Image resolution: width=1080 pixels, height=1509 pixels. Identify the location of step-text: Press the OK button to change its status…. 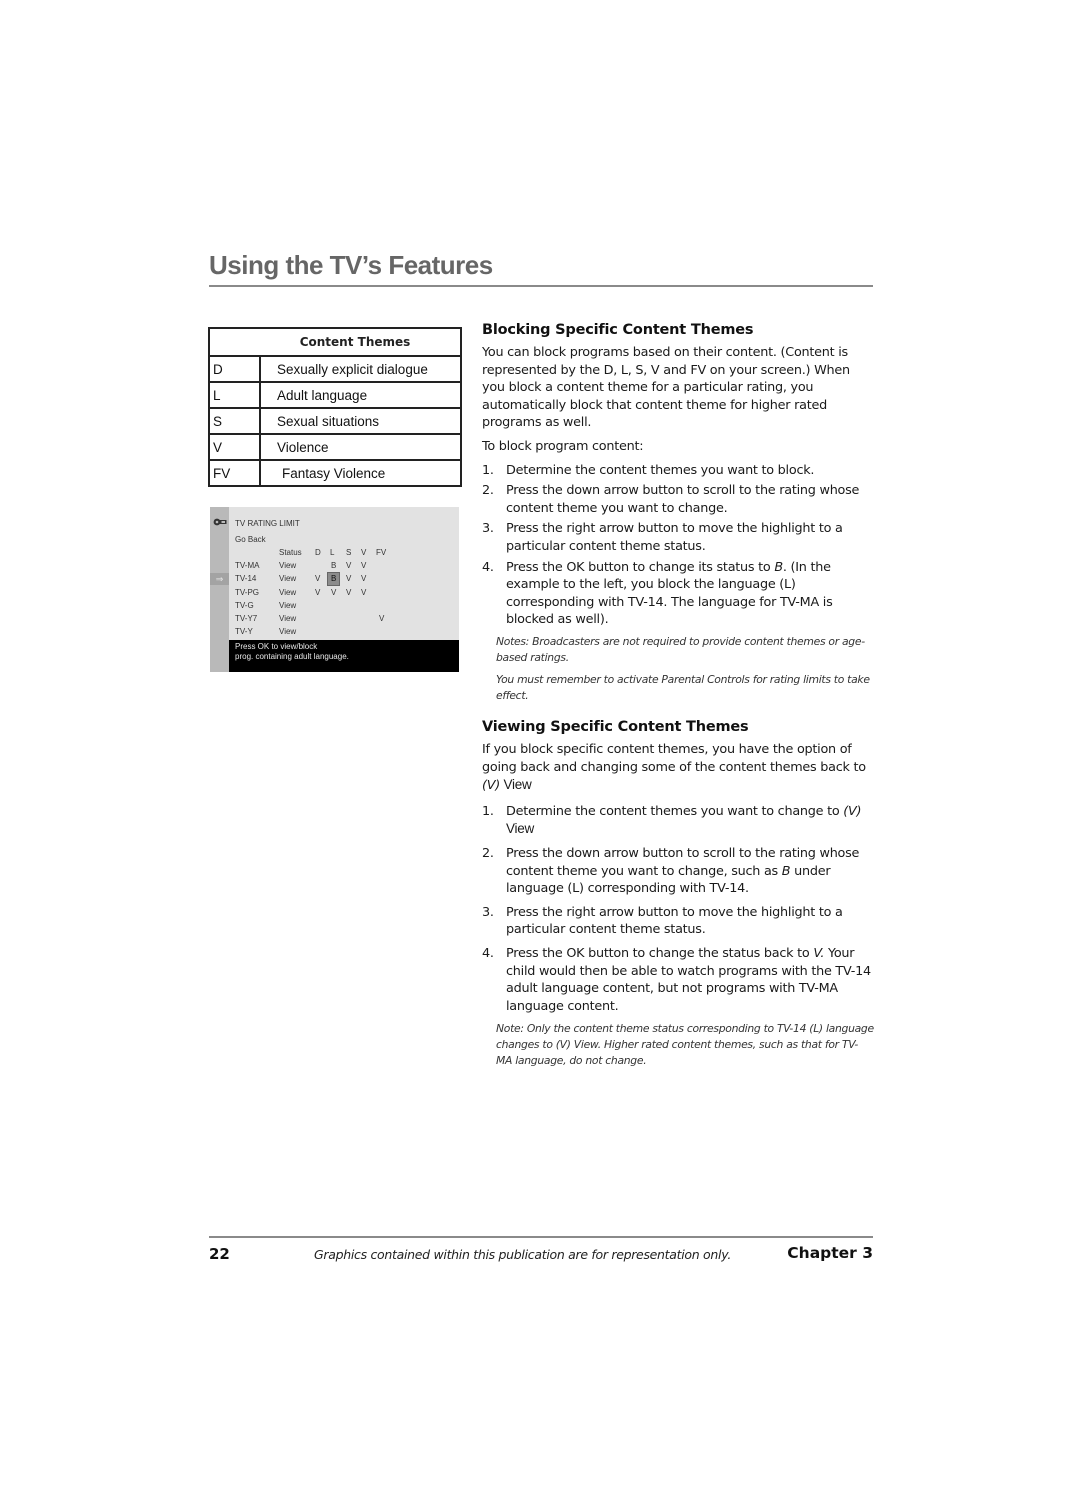
(640, 567).